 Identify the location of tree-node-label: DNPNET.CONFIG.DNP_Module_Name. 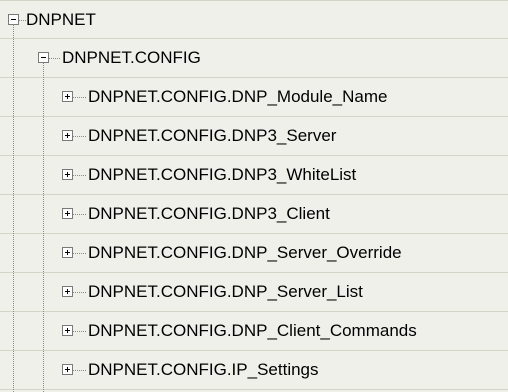
(237, 97).